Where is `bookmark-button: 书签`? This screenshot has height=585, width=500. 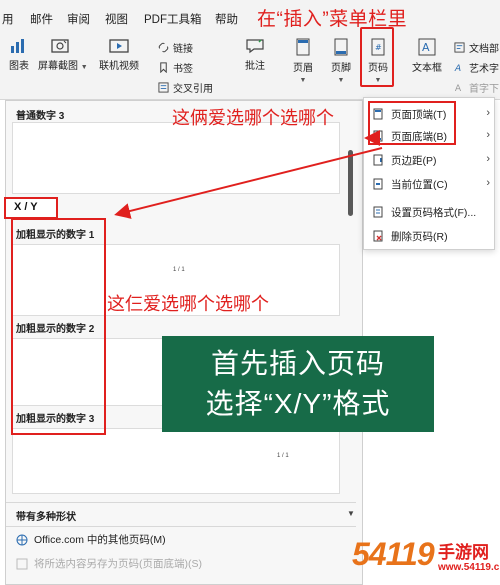
bookmark-button: 书签 is located at coordinates (175, 67).